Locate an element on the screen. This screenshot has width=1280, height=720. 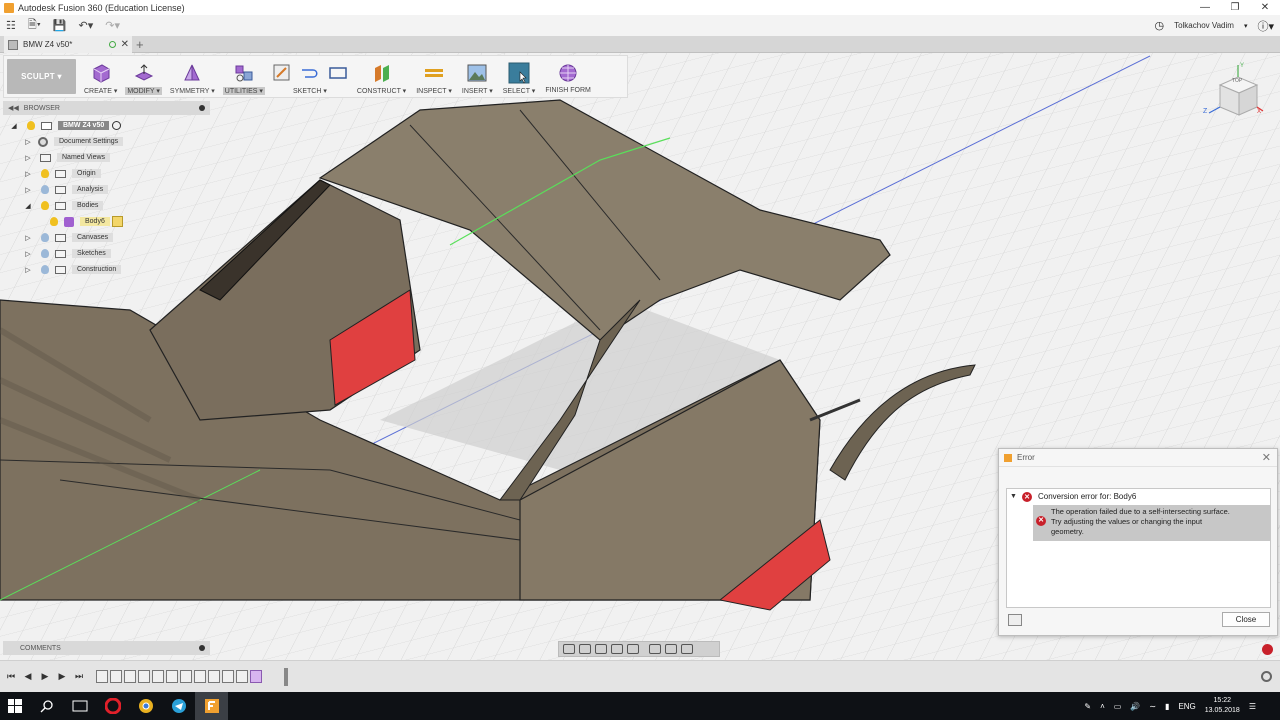
windows-start-icon is located at coordinates (15, 706).